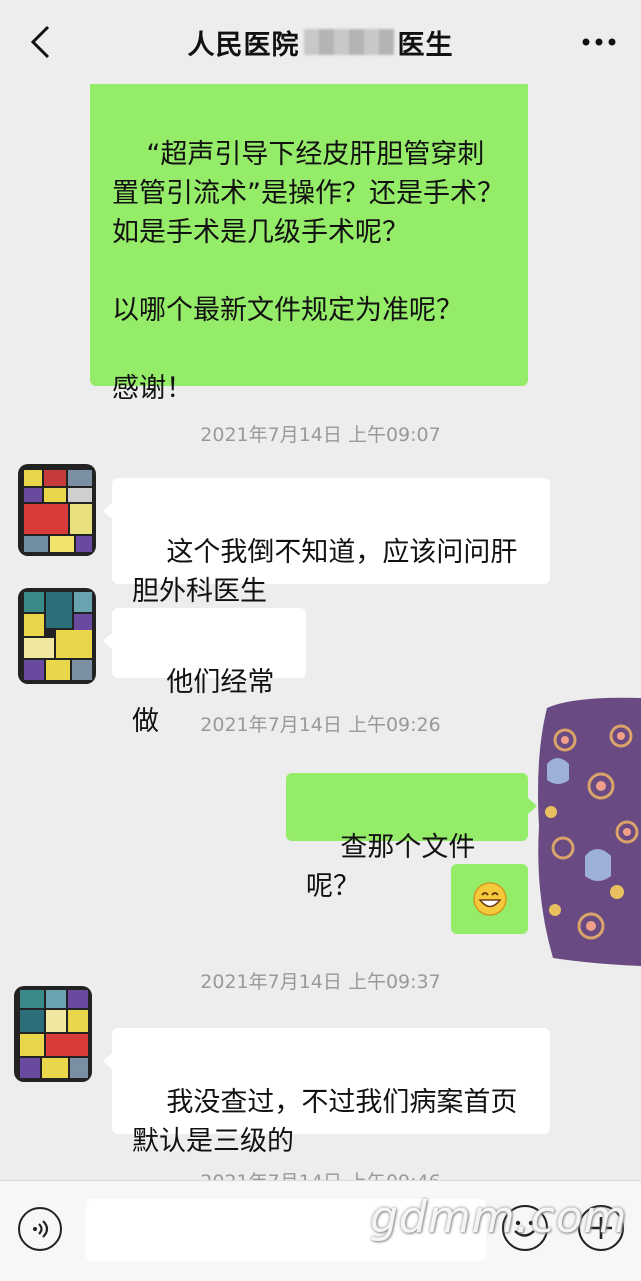  What do you see at coordinates (425, 45) in the screenshot?
I see `chat-title-suffix: 医生` at bounding box center [425, 45].